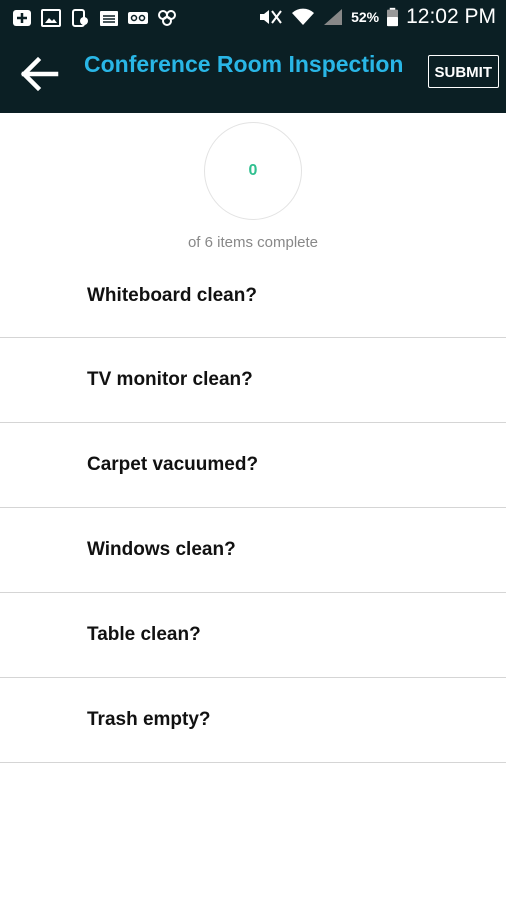 Image resolution: width=506 pixels, height=900 pixels. I want to click on submit-button: SUBMIT, so click(463, 71).